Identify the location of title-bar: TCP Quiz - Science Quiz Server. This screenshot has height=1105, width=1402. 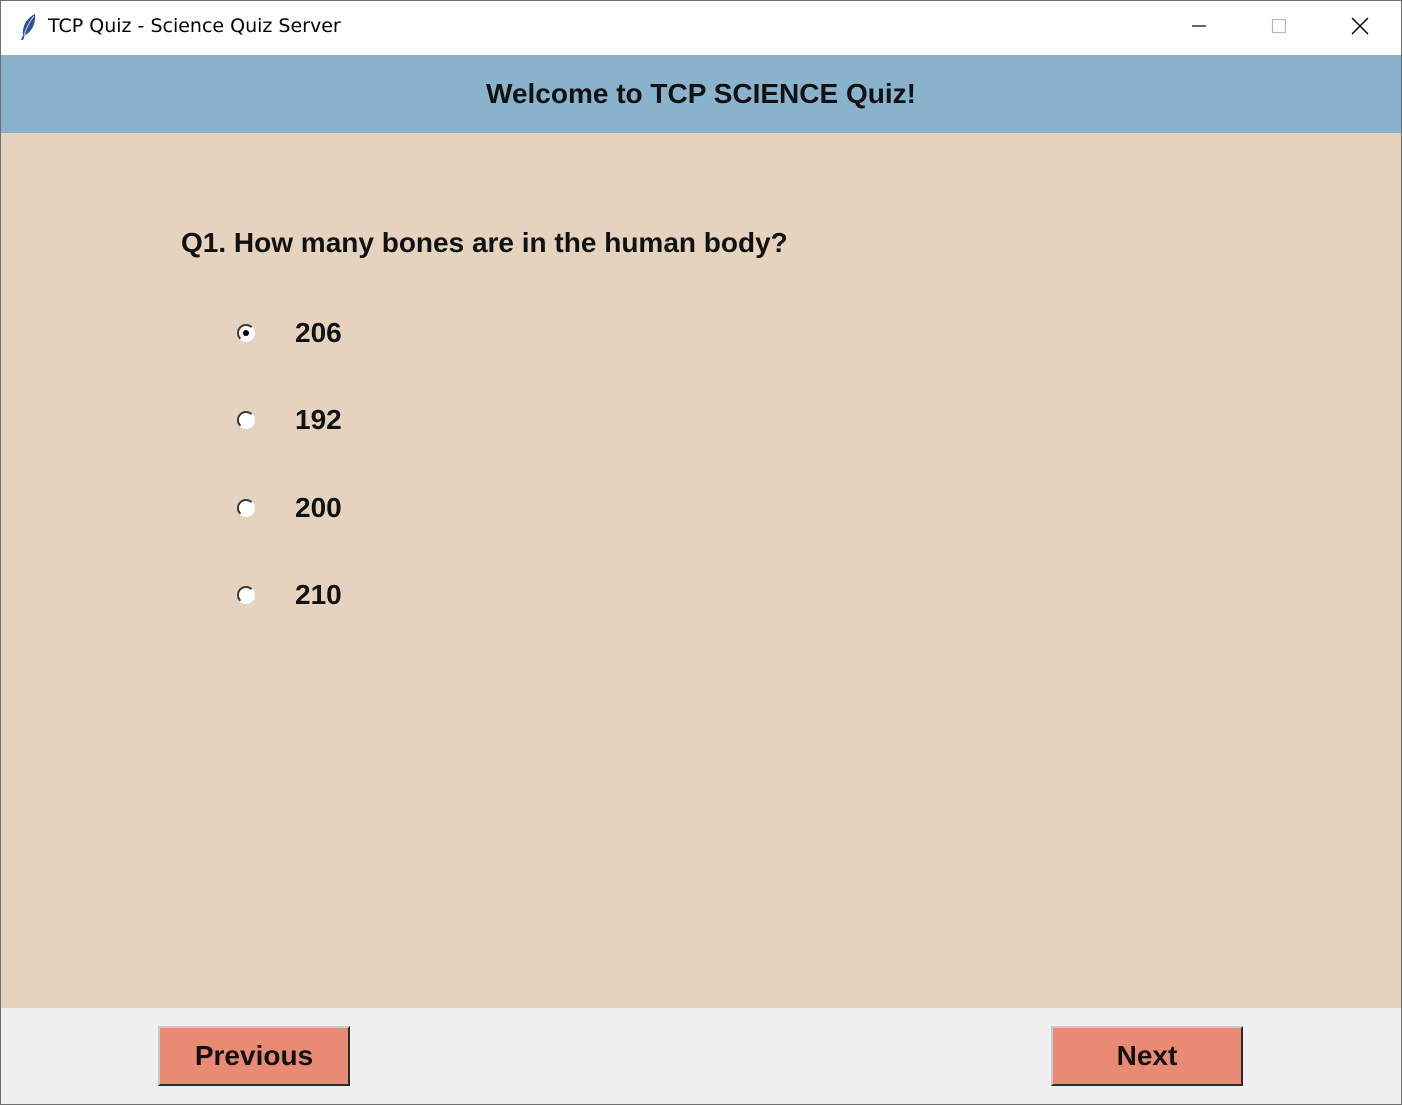
(701, 28).